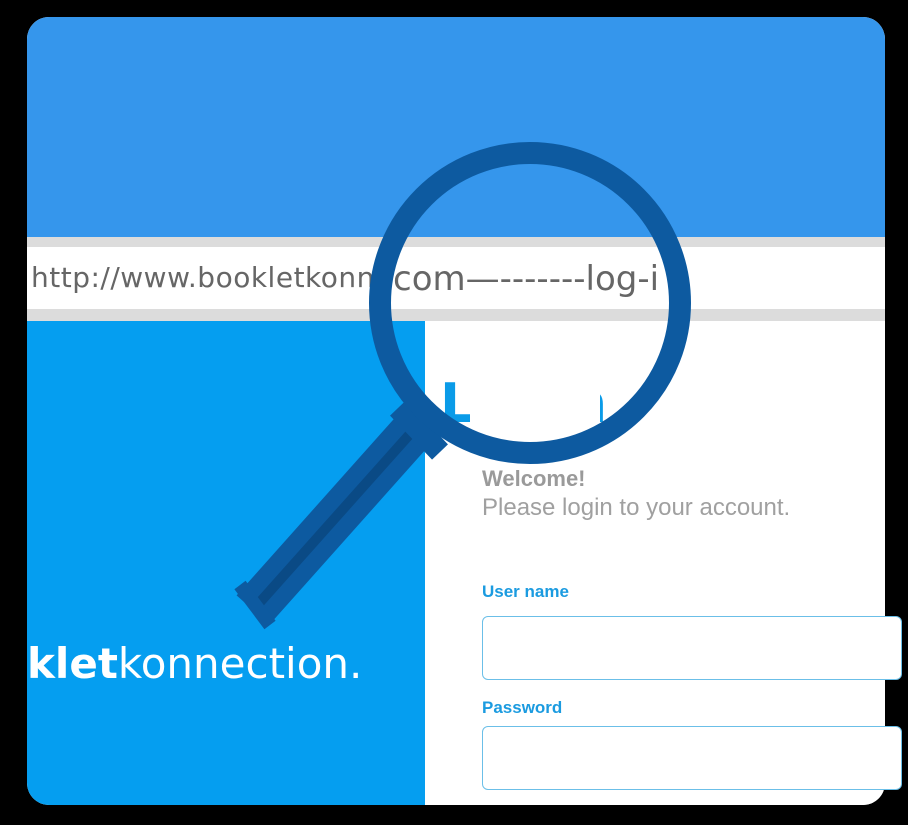  I want to click on login-heading: Login, so click(524, 403).